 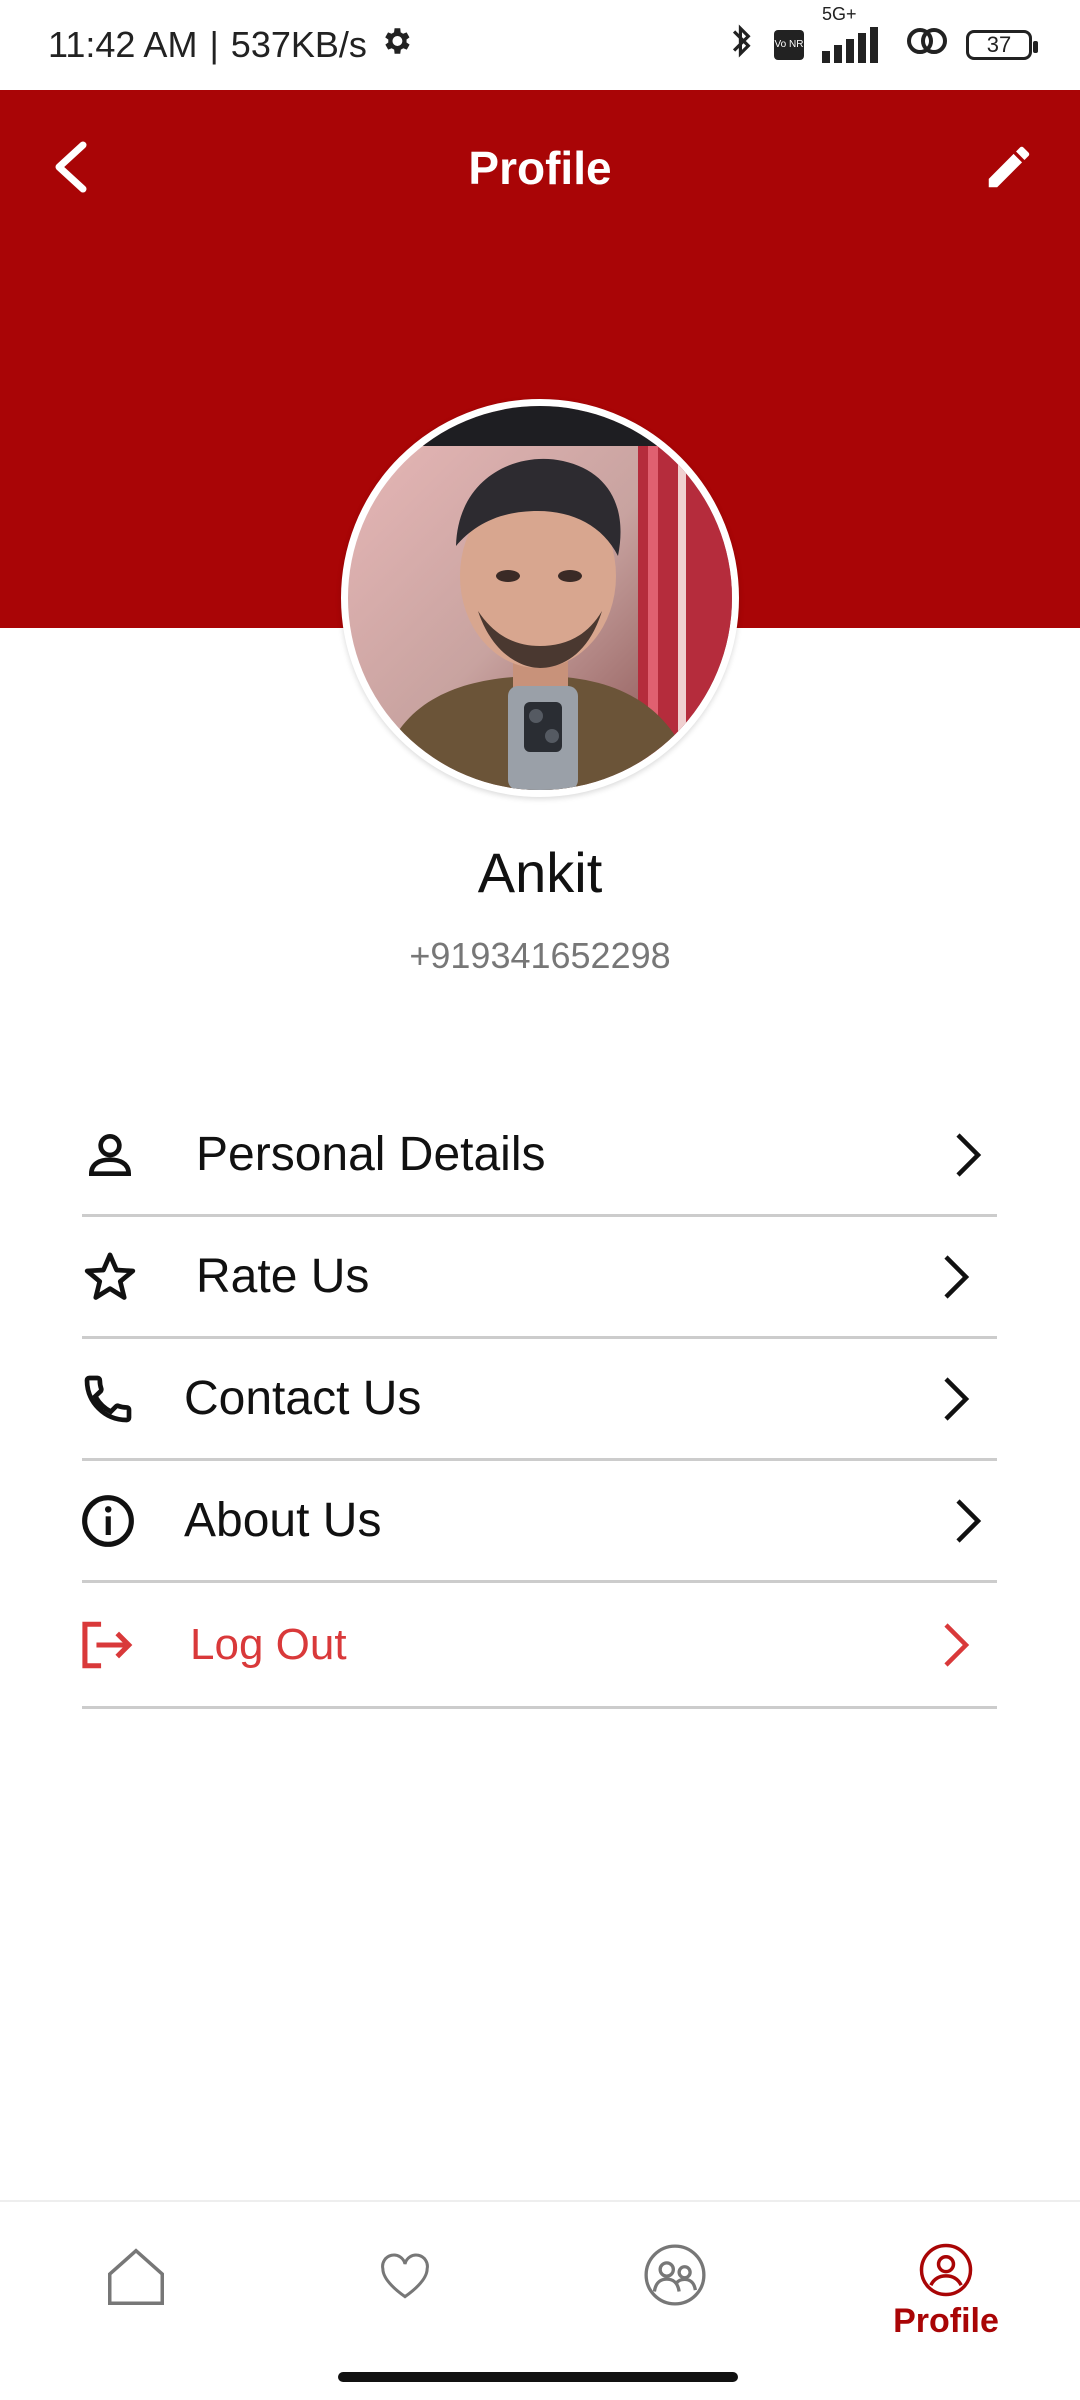 I want to click on volte-label: Vo NR, so click(x=789, y=44).